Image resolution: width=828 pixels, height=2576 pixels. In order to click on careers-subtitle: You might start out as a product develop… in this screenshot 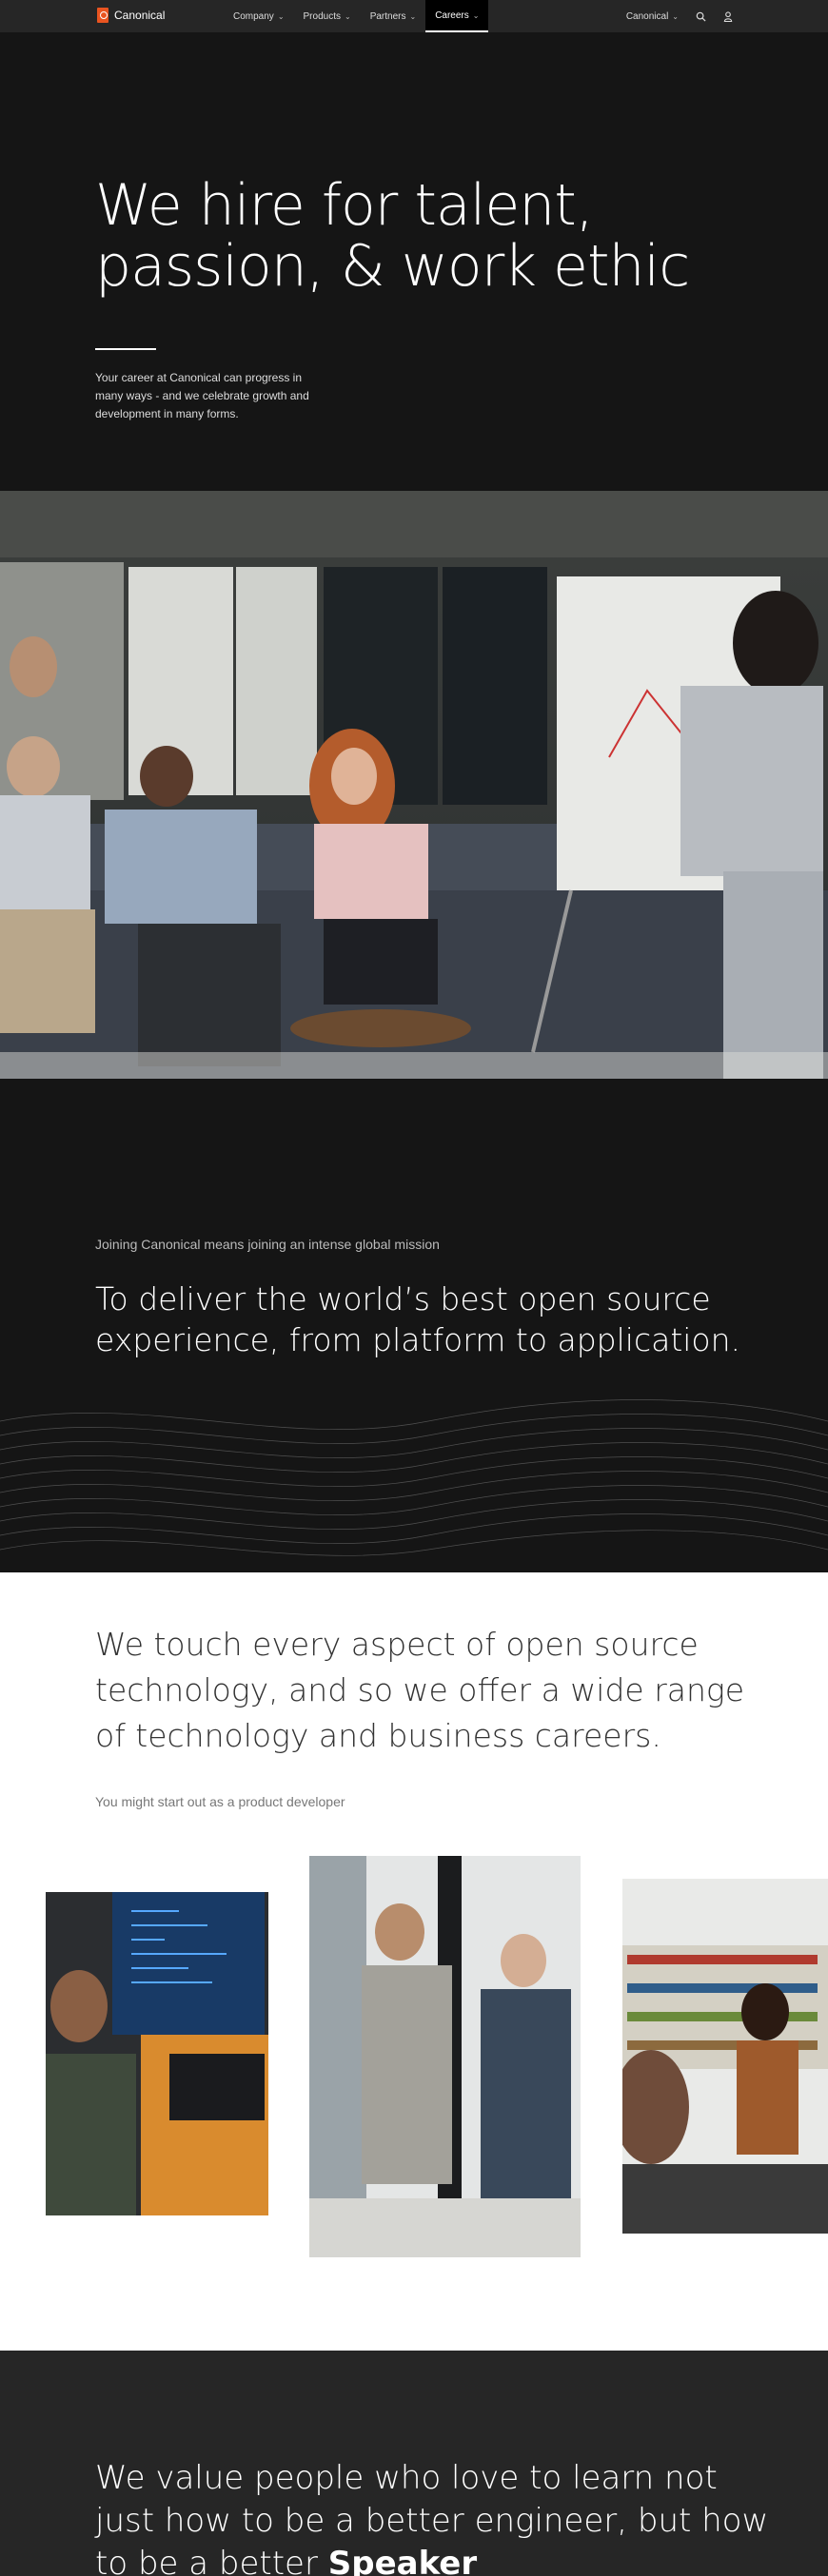, I will do `click(220, 1802)`.